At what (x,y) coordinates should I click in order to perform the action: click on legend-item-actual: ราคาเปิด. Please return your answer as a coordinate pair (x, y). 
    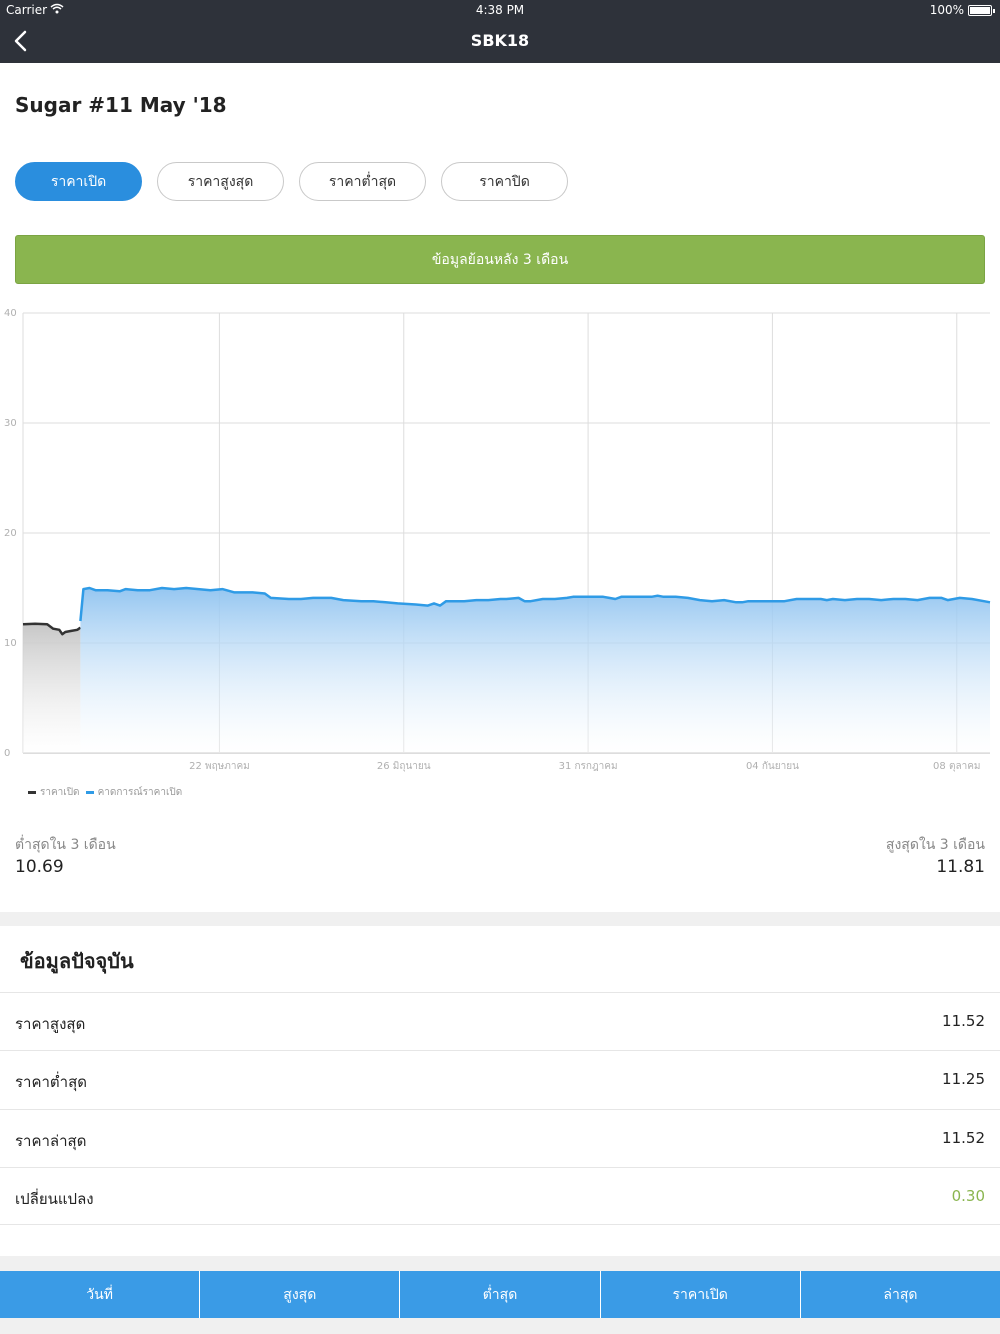
    Looking at the image, I should click on (54, 792).